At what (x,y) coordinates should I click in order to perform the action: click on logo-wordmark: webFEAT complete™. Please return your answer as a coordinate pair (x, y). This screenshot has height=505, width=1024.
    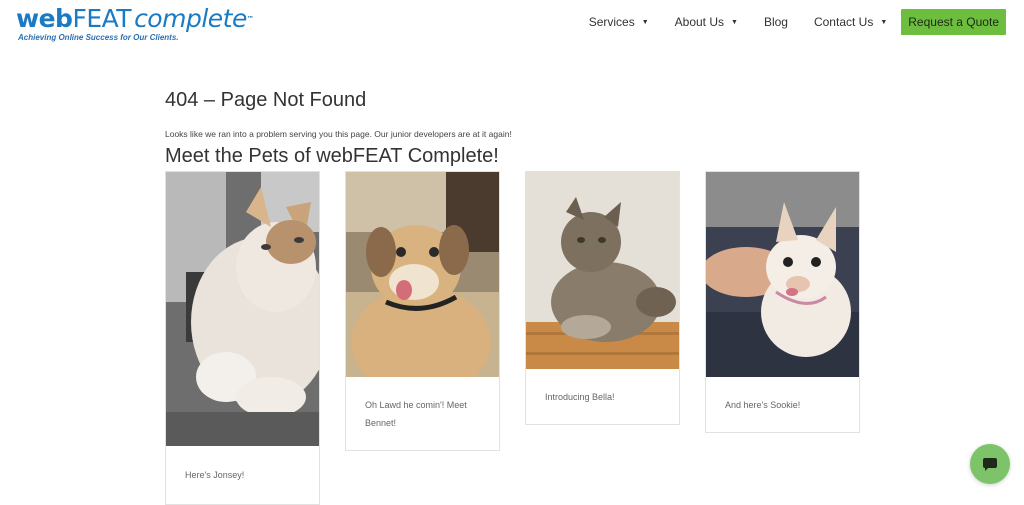
    Looking at the image, I should click on (135, 18).